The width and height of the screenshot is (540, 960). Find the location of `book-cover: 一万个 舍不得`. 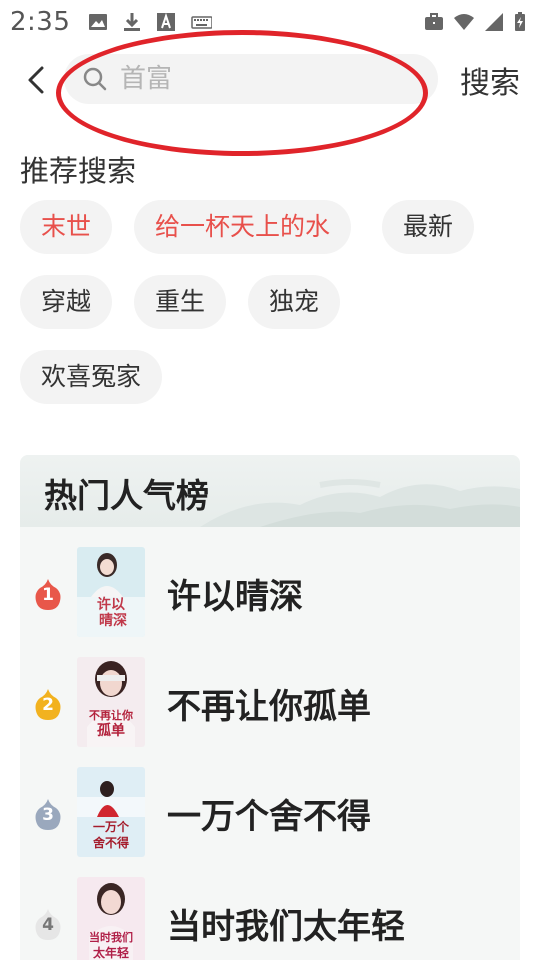

book-cover: 一万个 舍不得 is located at coordinates (111, 812).